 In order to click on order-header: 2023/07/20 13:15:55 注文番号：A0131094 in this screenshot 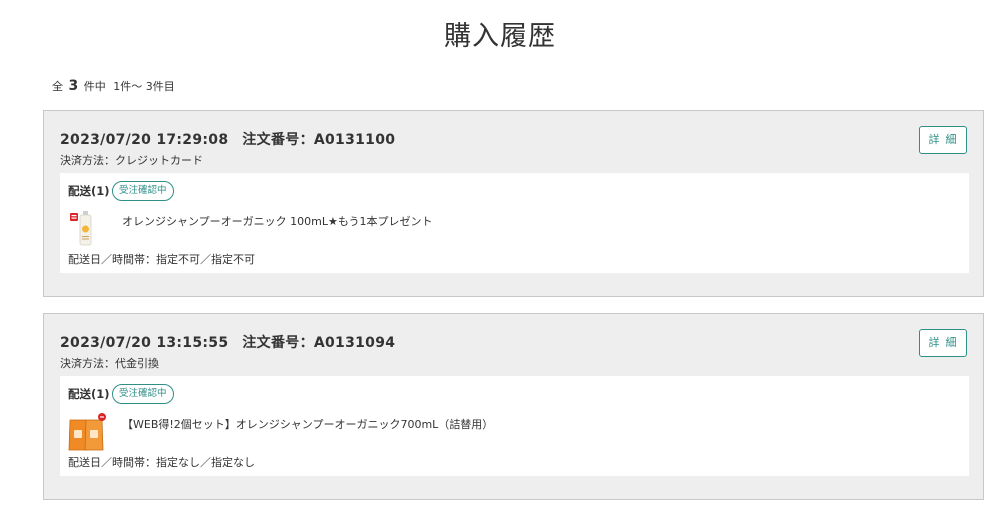, I will do `click(227, 342)`.